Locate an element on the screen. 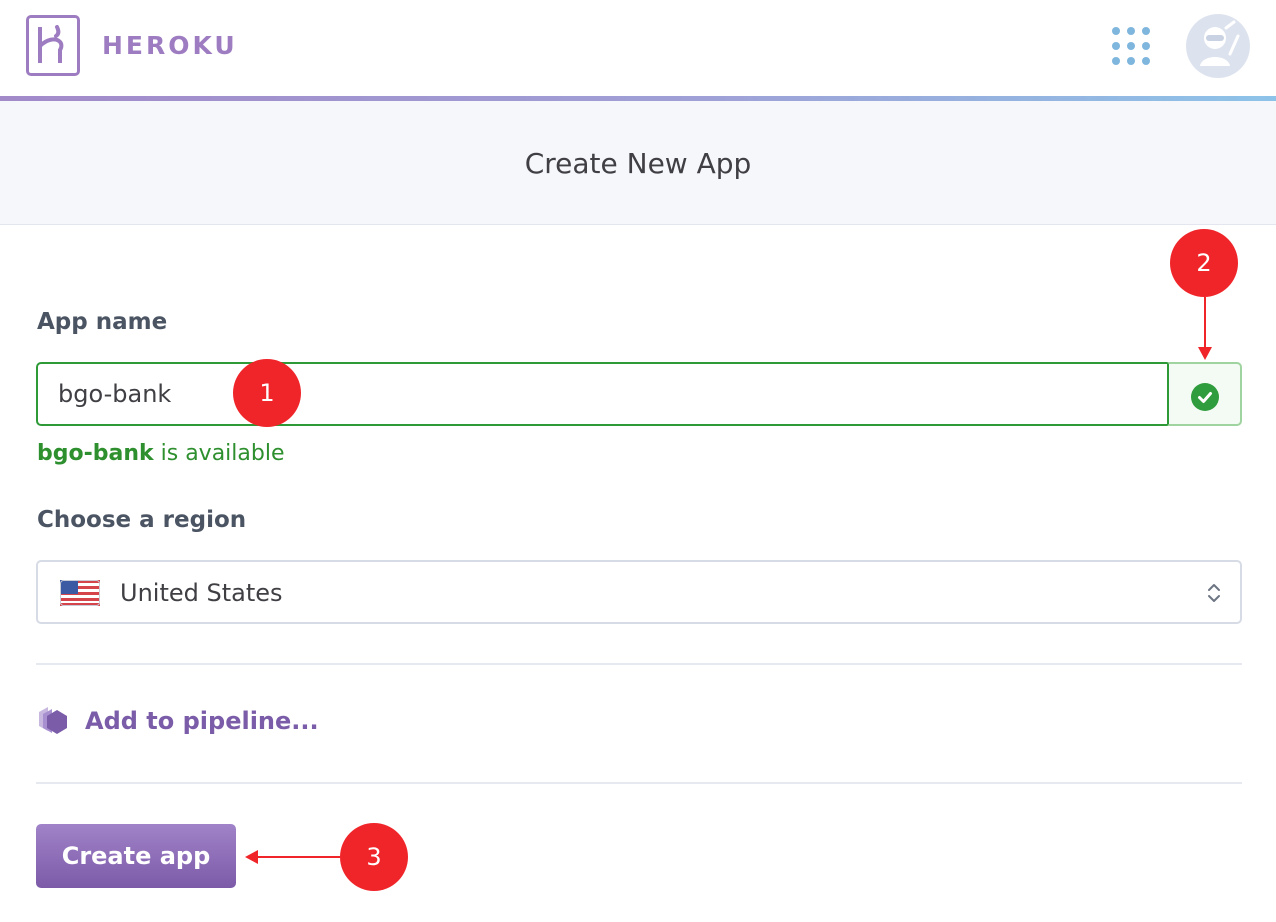 The width and height of the screenshot is (1276, 922). top-navigation: HEROKU is located at coordinates (638, 48).